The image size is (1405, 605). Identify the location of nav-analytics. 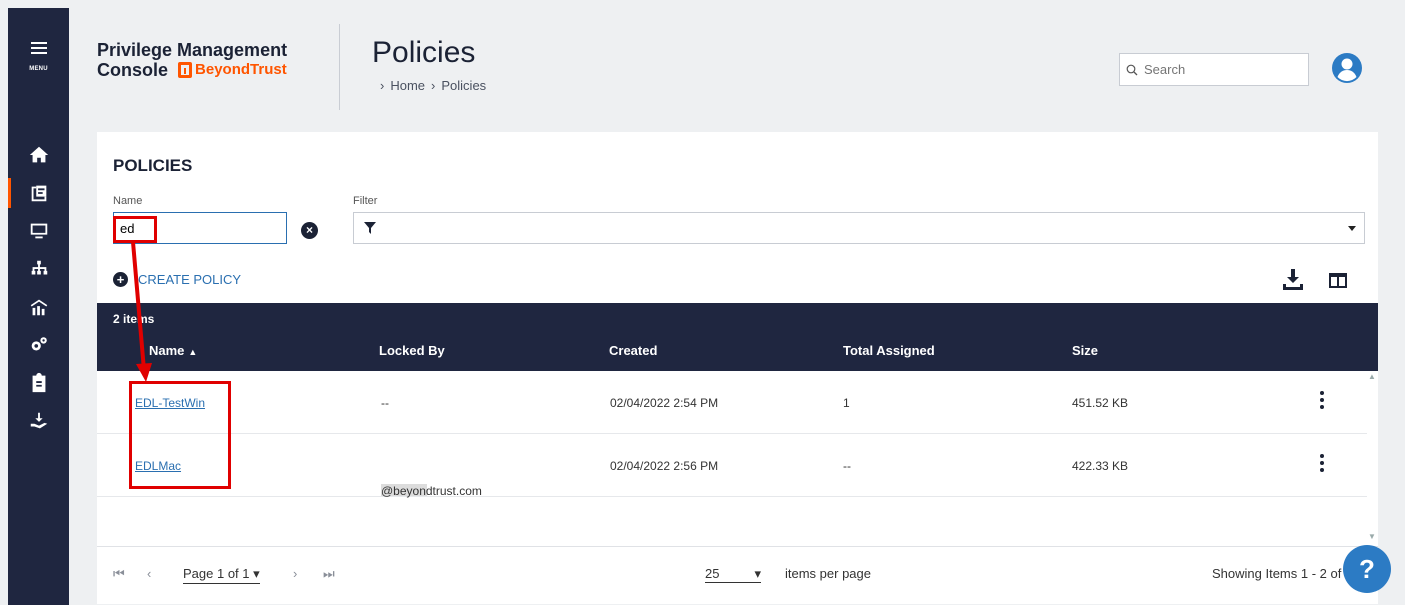
(38, 307).